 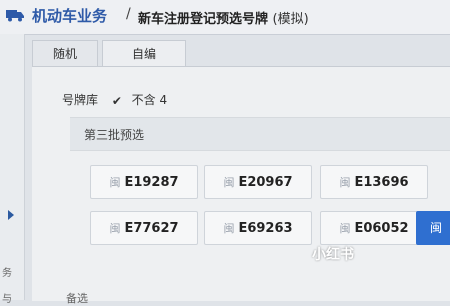 I want to click on page-title: 新车注册登记预选号牌 (模拟), so click(x=223, y=17).